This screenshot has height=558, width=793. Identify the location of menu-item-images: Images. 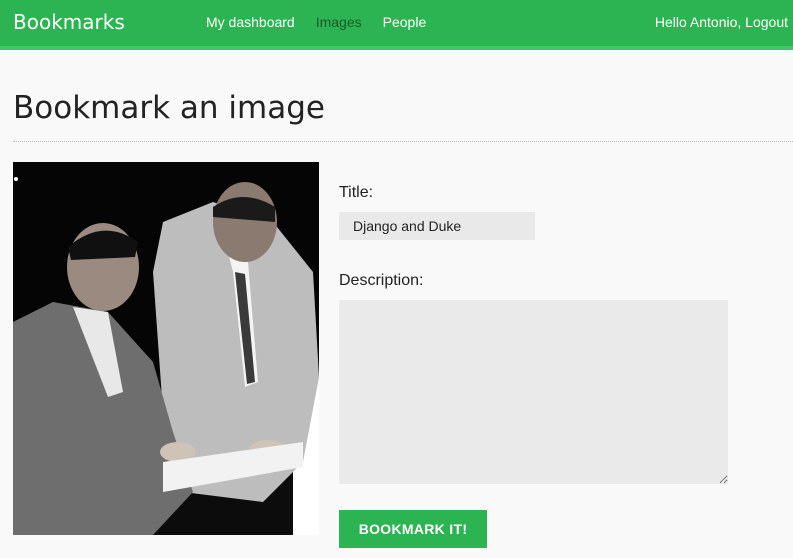
(339, 22).